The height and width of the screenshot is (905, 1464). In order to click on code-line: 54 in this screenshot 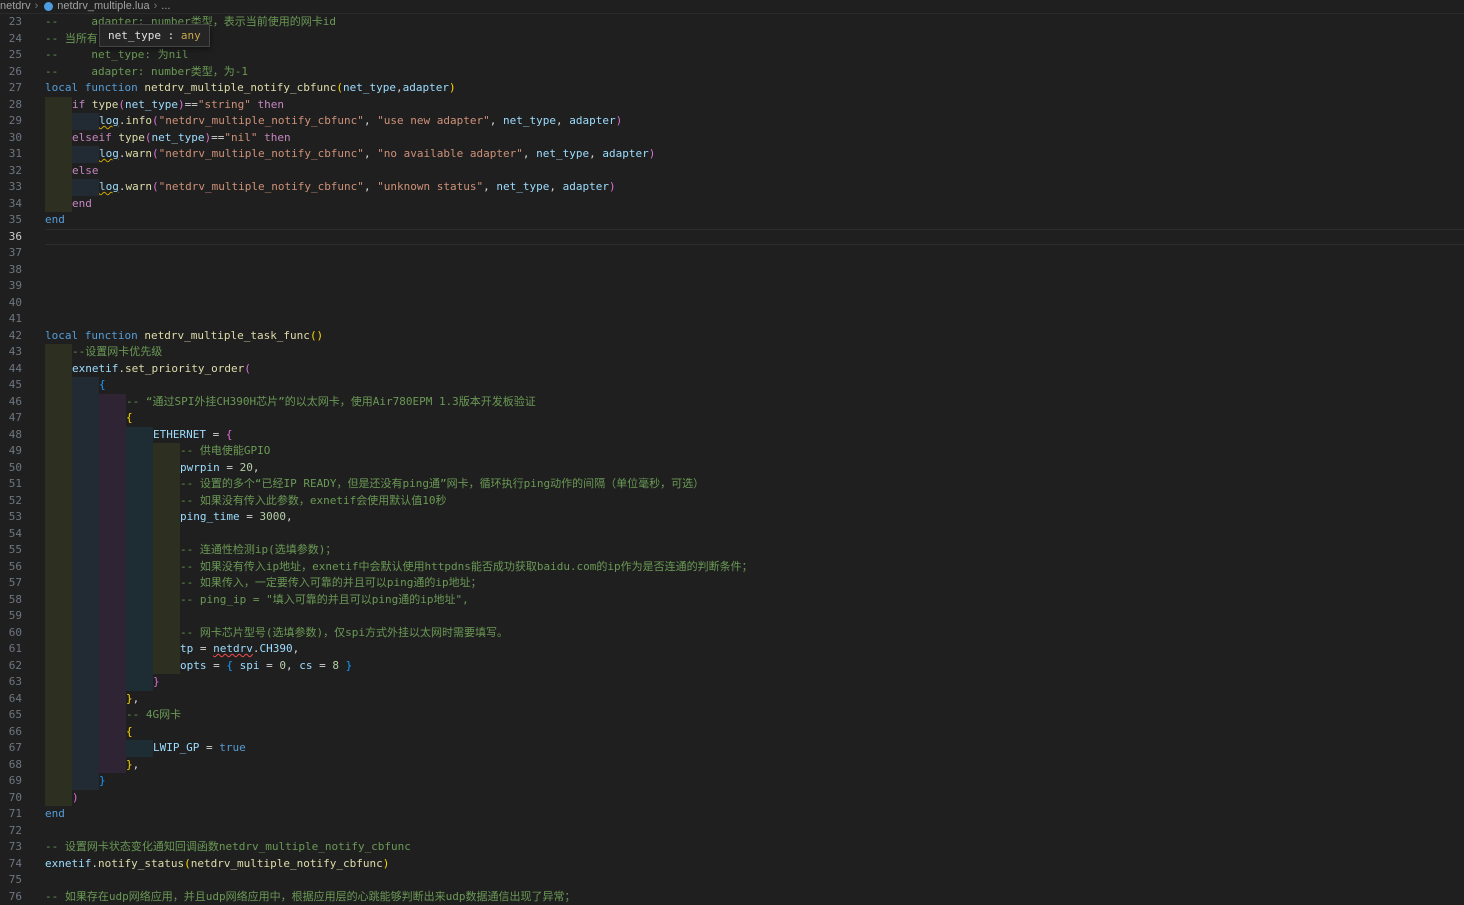, I will do `click(732, 534)`.